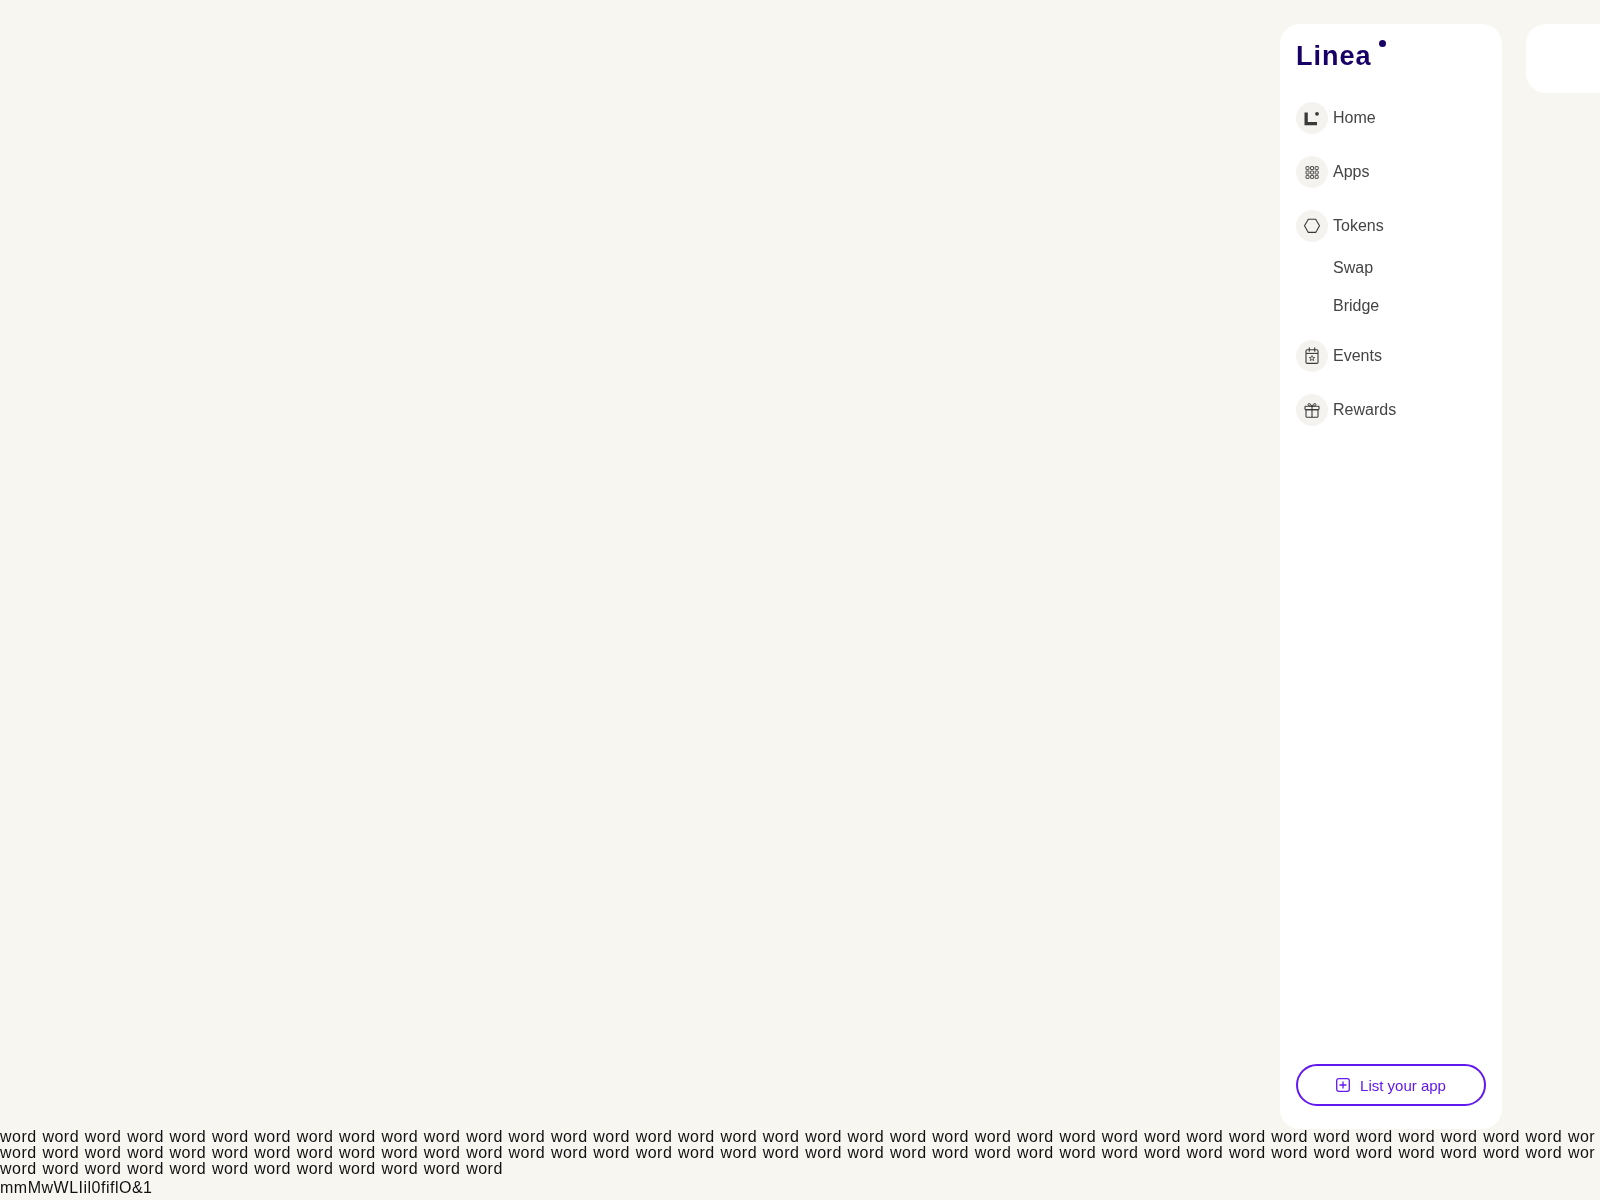 This screenshot has width=1600, height=1200. What do you see at coordinates (1339, 356) in the screenshot?
I see `nav-link: Events` at bounding box center [1339, 356].